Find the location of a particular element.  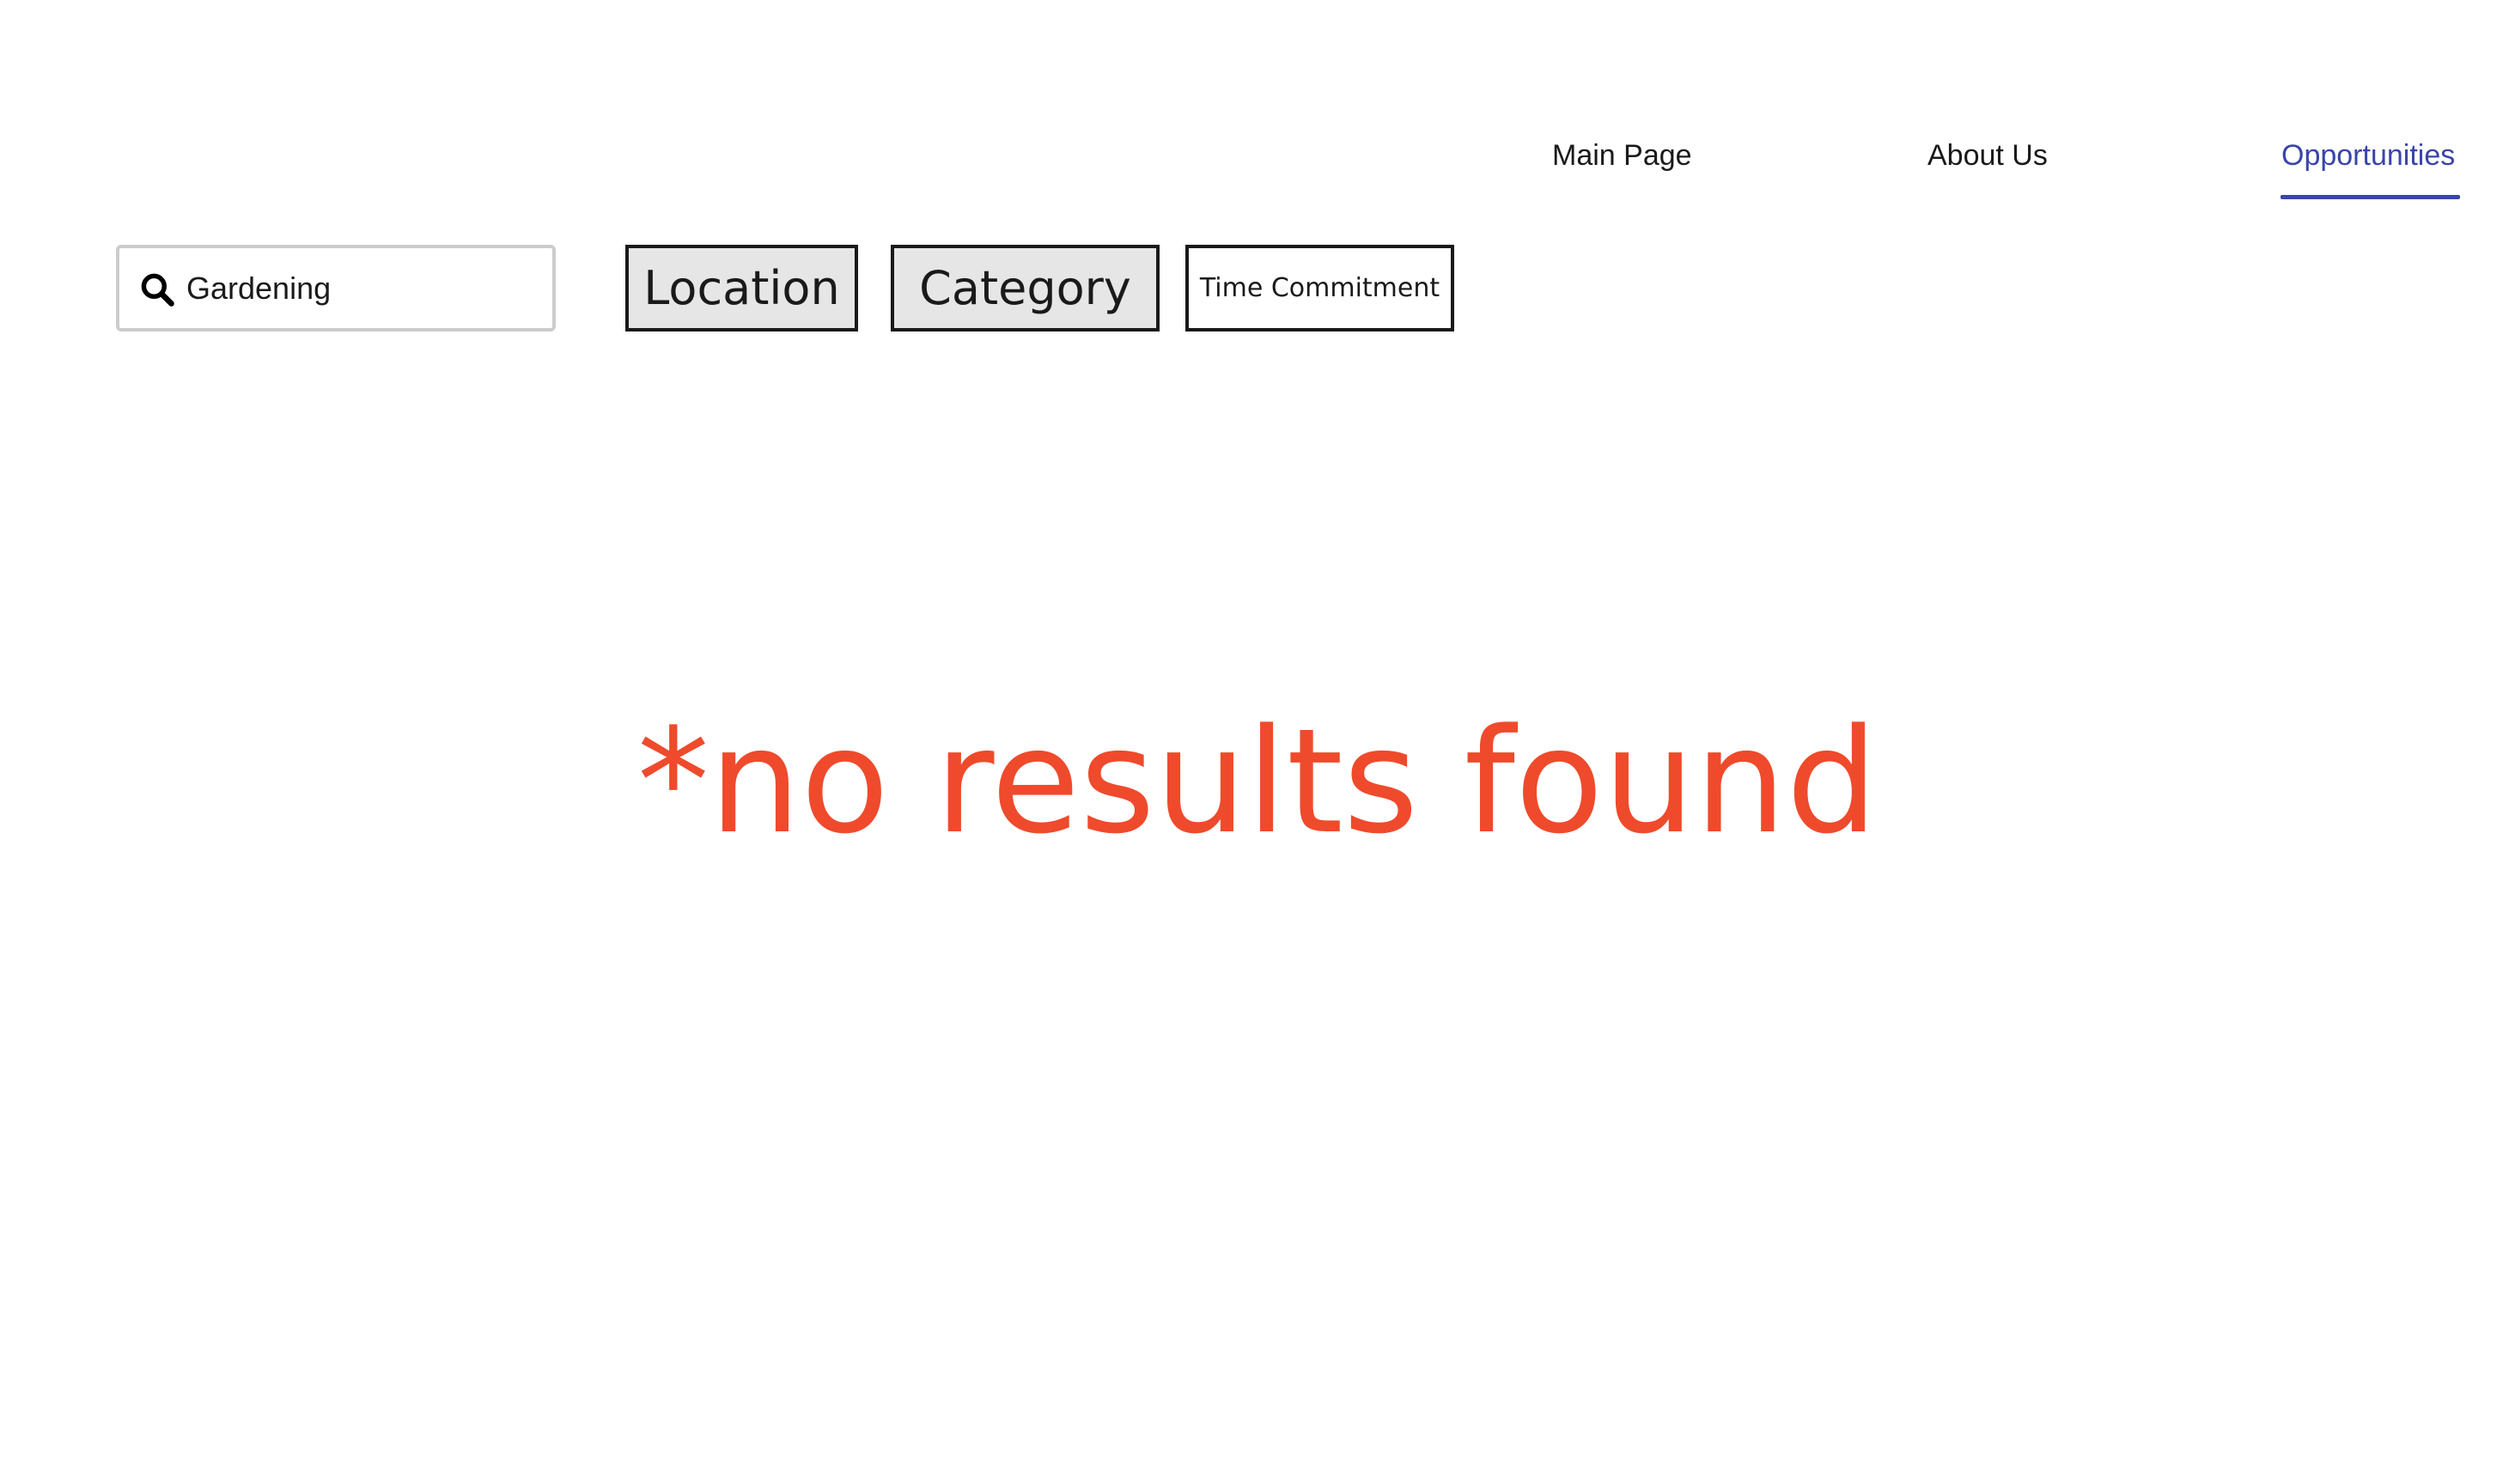

nav-opportunities: Opportunities is located at coordinates (2368, 156).